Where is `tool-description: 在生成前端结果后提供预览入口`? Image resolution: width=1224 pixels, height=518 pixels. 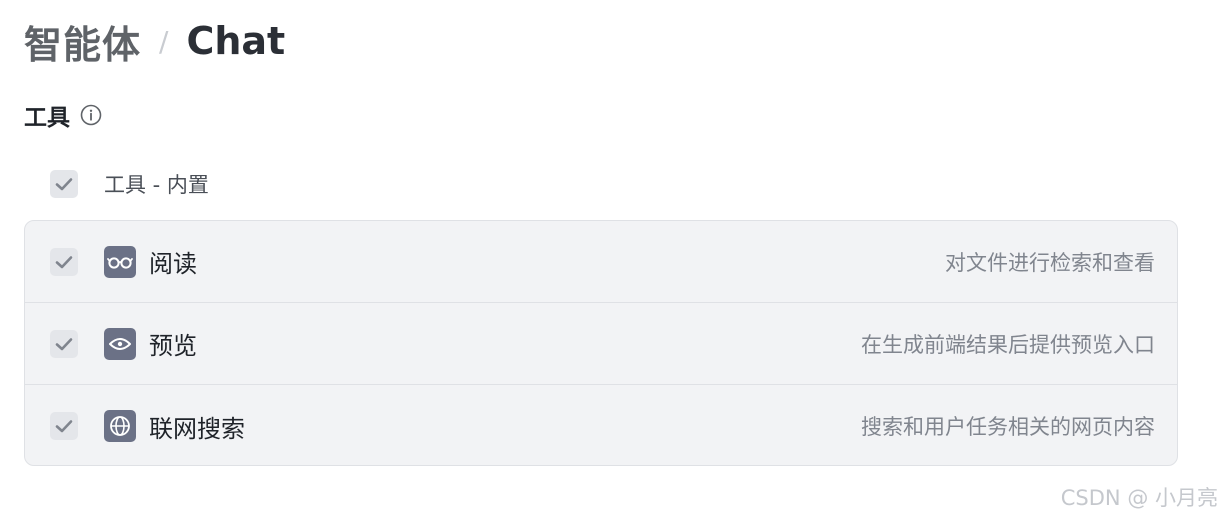 tool-description: 在生成前端结果后提供预览入口 is located at coordinates (1008, 344).